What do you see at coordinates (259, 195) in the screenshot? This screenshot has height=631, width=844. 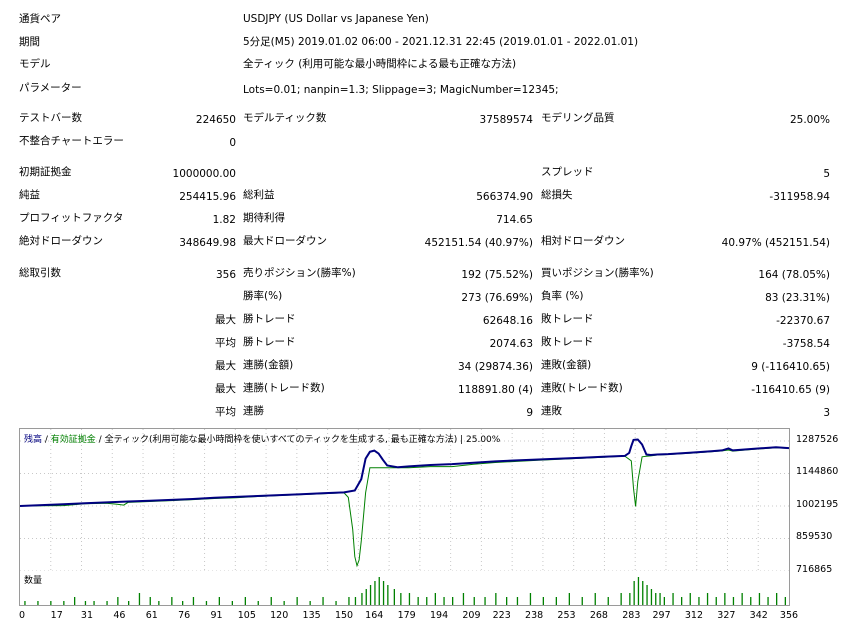 I see `gross-profit-label: 総利益` at bounding box center [259, 195].